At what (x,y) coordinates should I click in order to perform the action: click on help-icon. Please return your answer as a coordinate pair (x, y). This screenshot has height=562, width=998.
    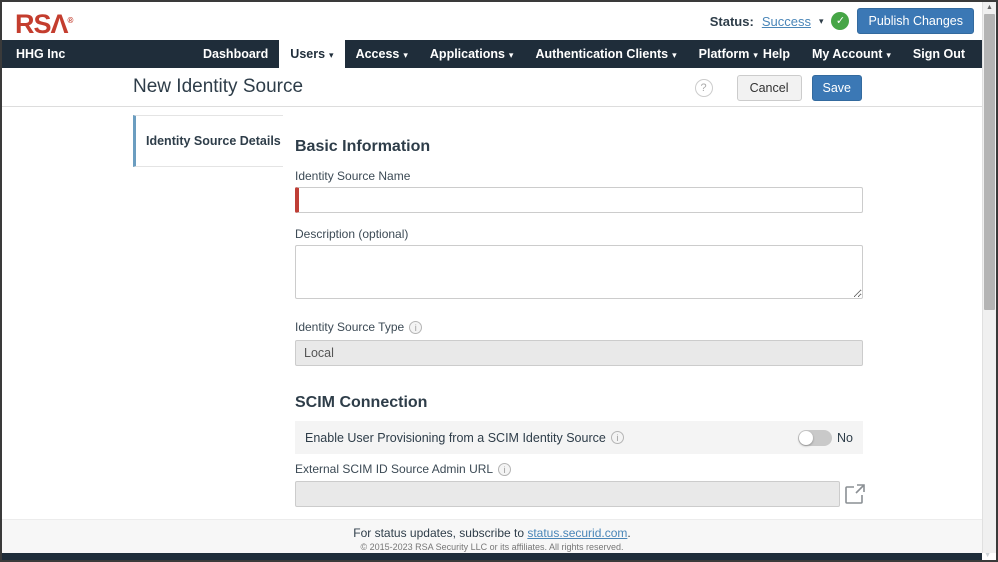
    Looking at the image, I should click on (703, 87).